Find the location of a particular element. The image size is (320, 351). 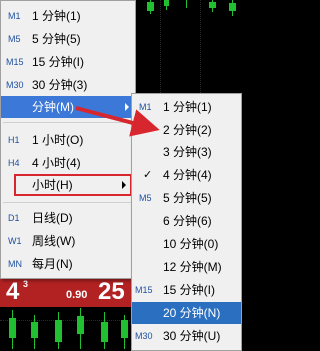

menu-item-label: 2 分钟(2) is located at coordinates (187, 130).